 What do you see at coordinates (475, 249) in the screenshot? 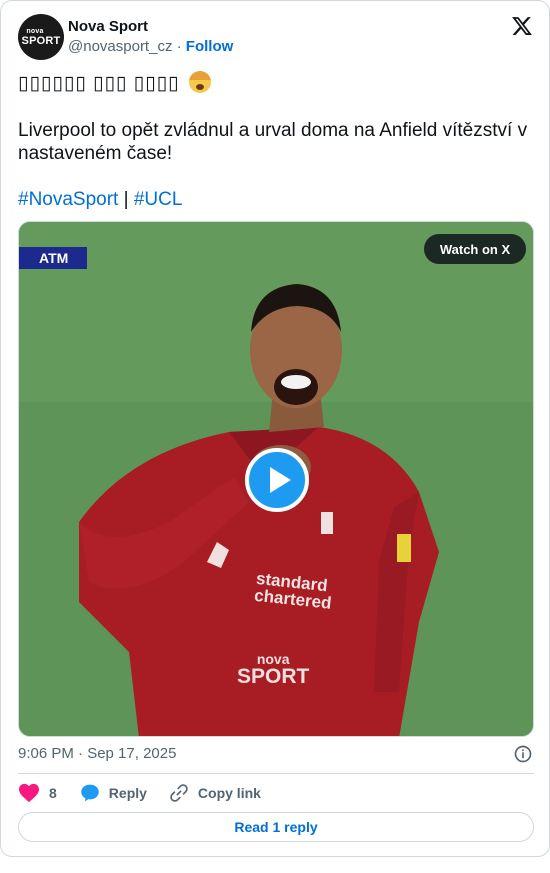
I see `watch-on-x-button: Watch on X` at bounding box center [475, 249].